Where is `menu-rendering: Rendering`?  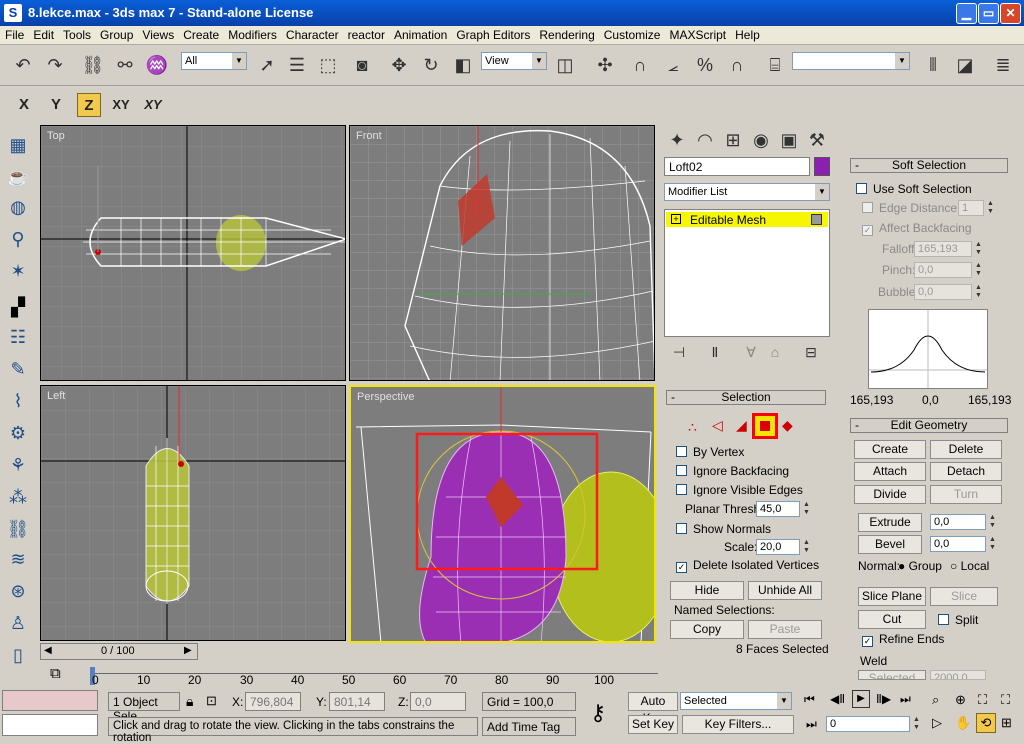 menu-rendering: Rendering is located at coordinates (566, 34).